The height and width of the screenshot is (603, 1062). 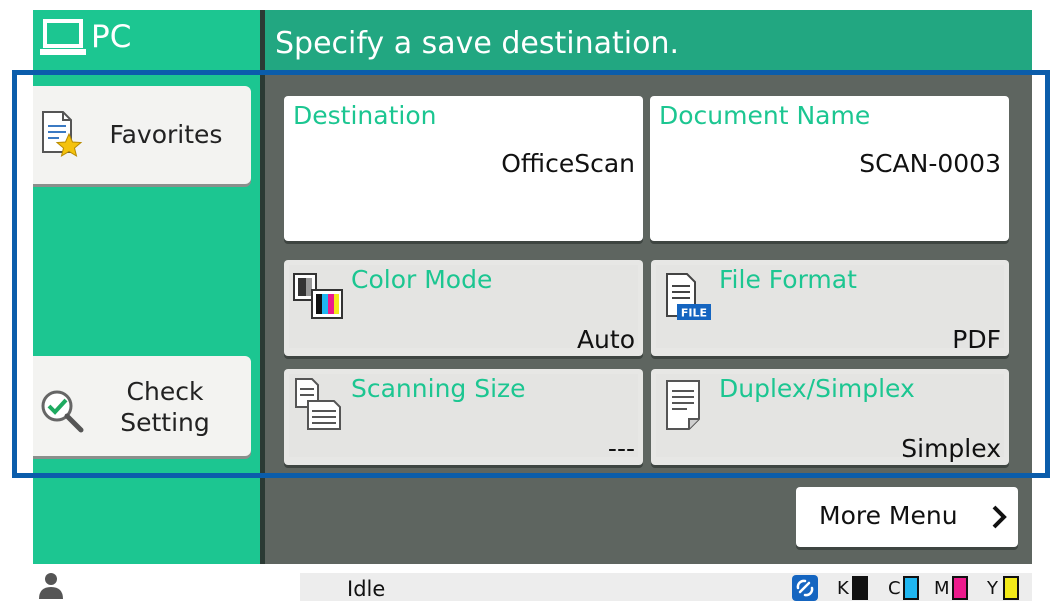 I want to click on scanning-size-value: ---, so click(x=621, y=448).